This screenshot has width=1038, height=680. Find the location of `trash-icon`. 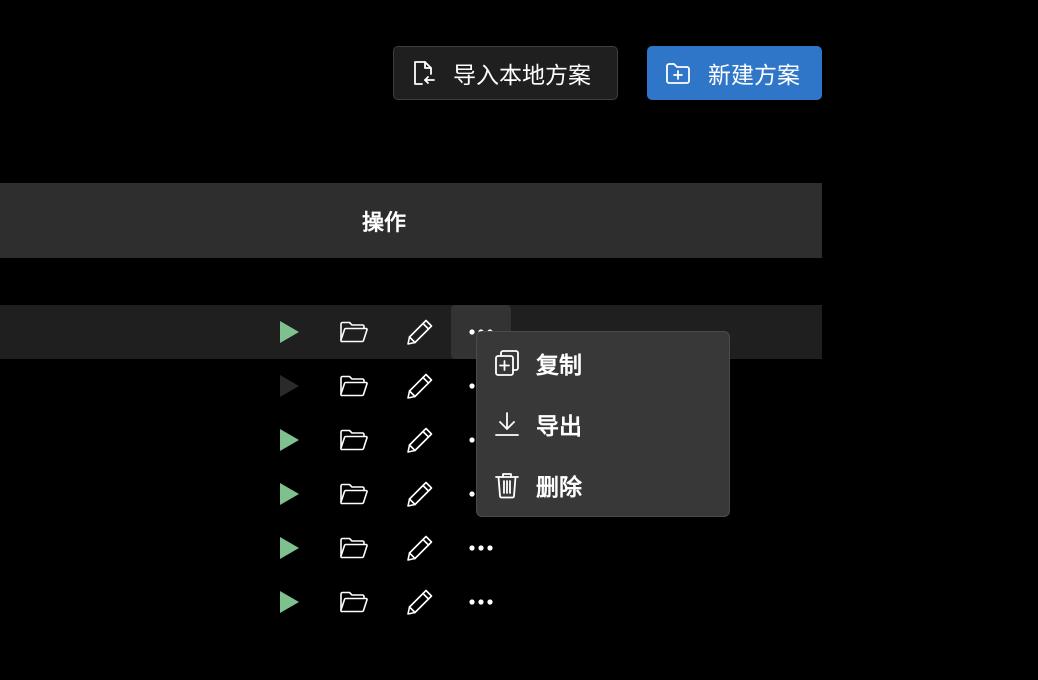

trash-icon is located at coordinates (507, 485).